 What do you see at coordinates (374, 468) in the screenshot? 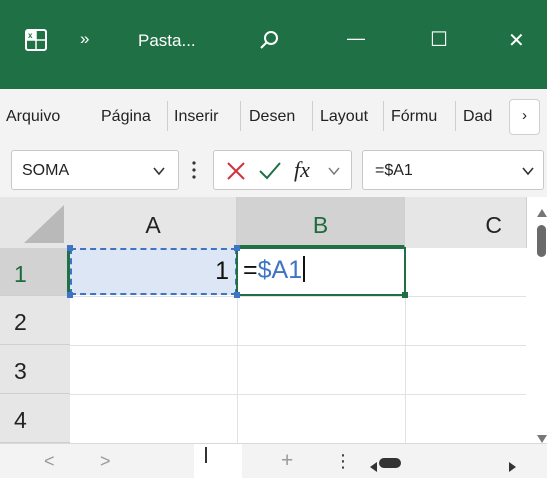
I see `horizontal-scroll-left-icon` at bounding box center [374, 468].